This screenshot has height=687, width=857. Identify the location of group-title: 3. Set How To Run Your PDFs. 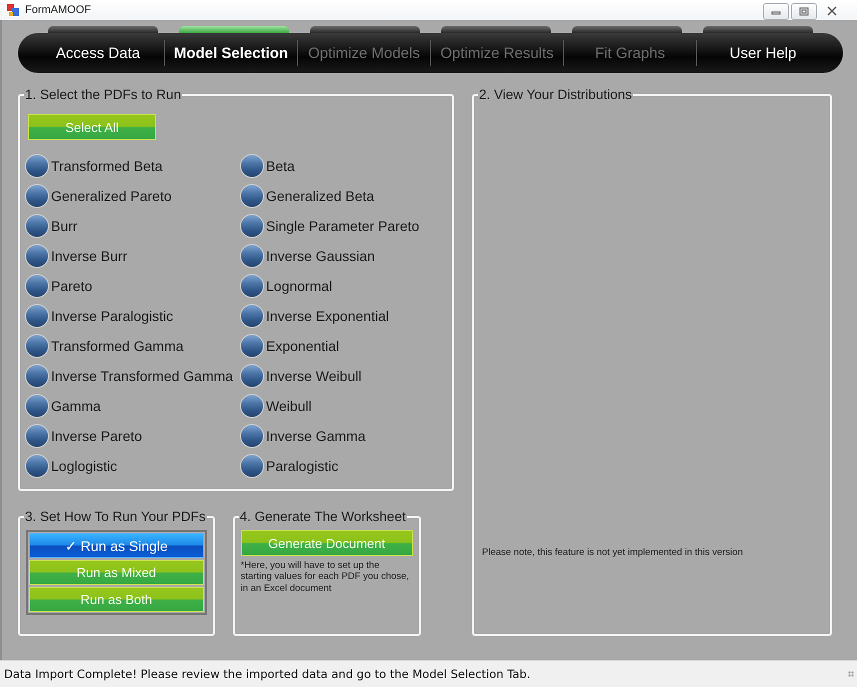
(115, 516).